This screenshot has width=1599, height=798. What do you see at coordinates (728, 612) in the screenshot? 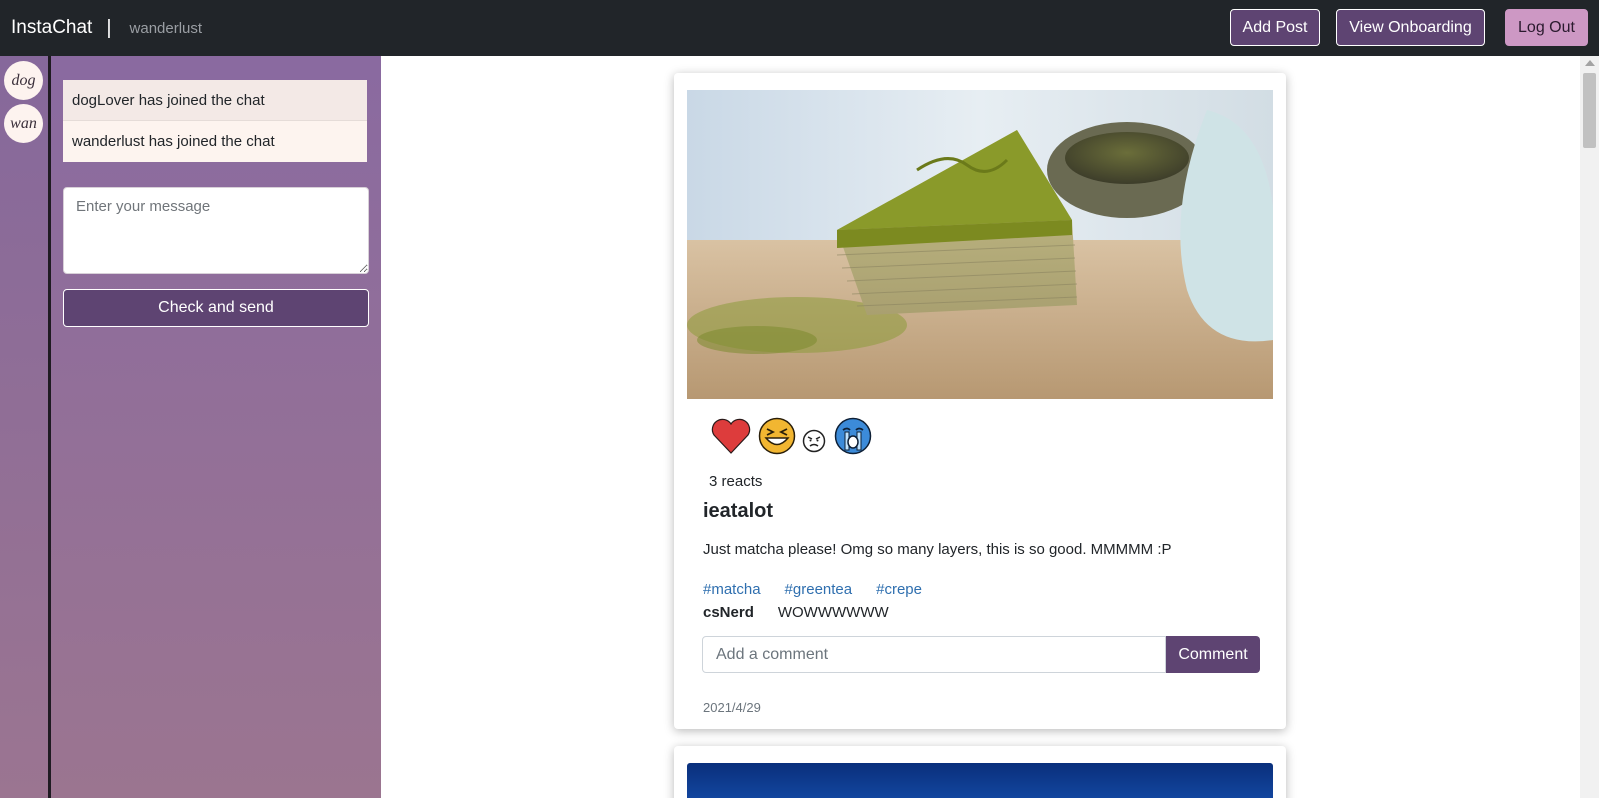
I see `comment-username: csNerd` at bounding box center [728, 612].